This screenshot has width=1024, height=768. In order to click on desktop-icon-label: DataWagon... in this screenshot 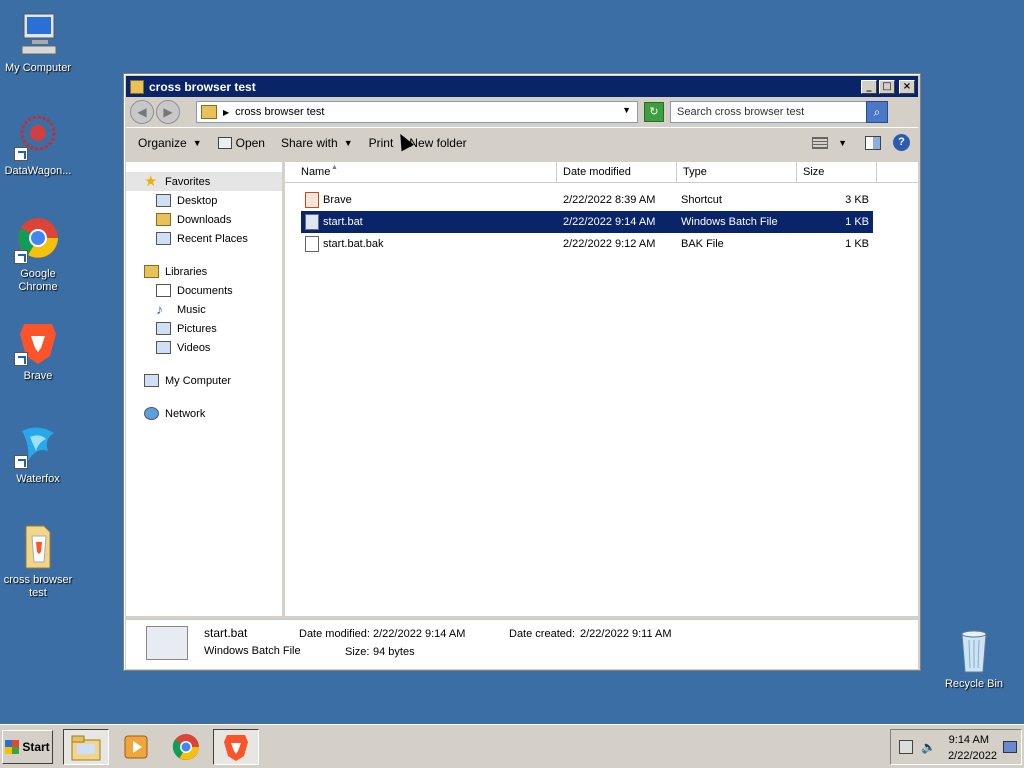, I will do `click(38, 171)`.